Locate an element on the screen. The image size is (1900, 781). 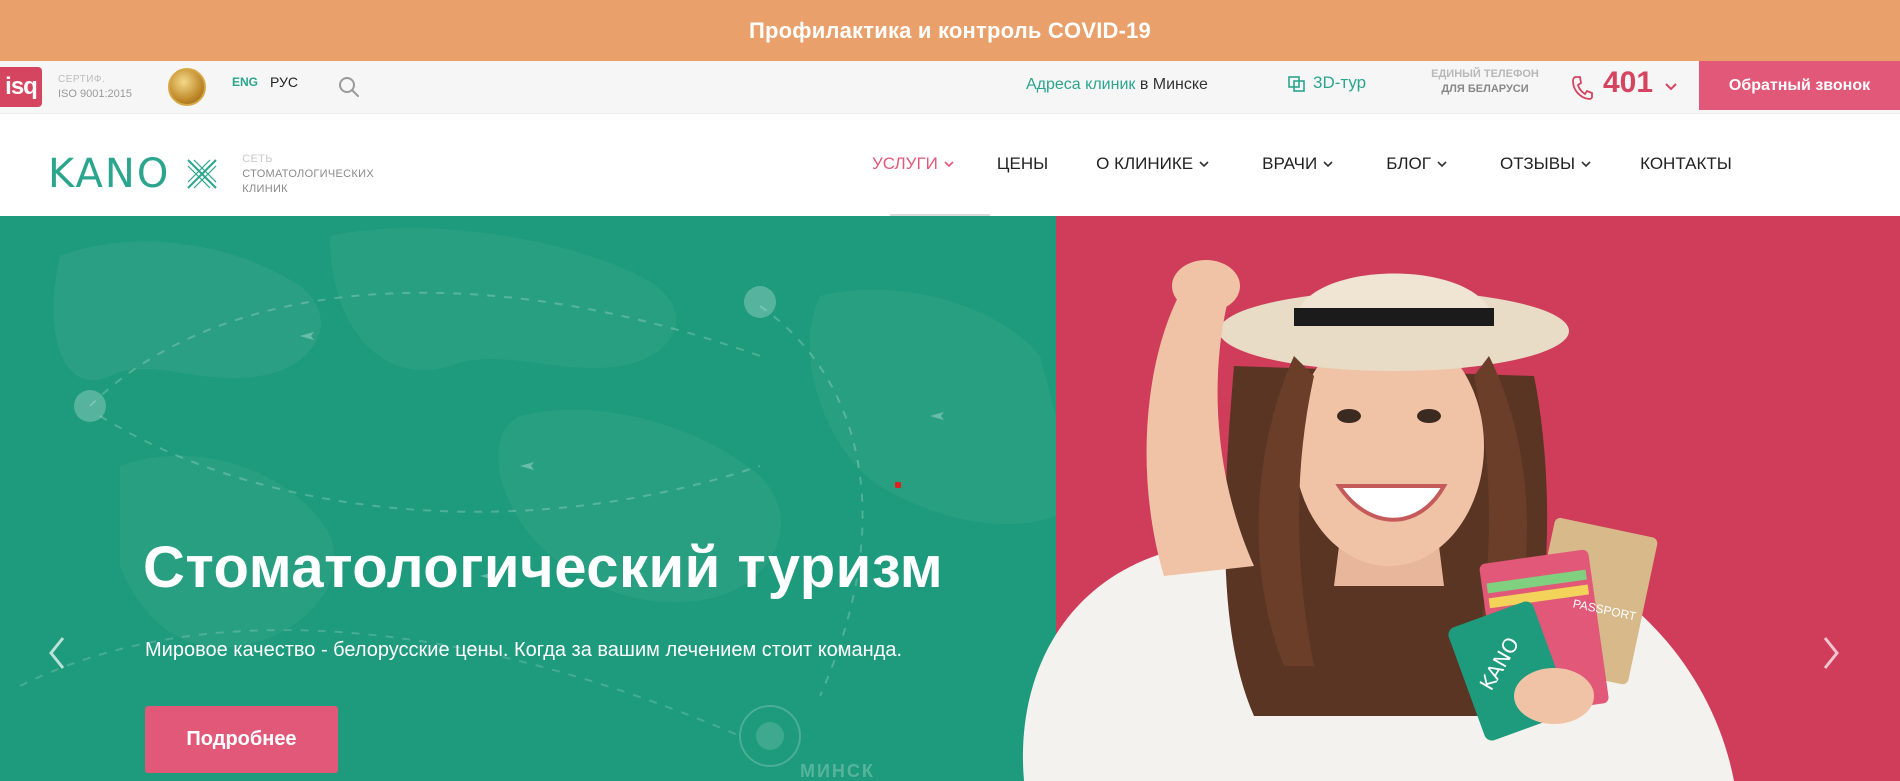
nav-item-label: ЦЕНЫ is located at coordinates (1022, 163).